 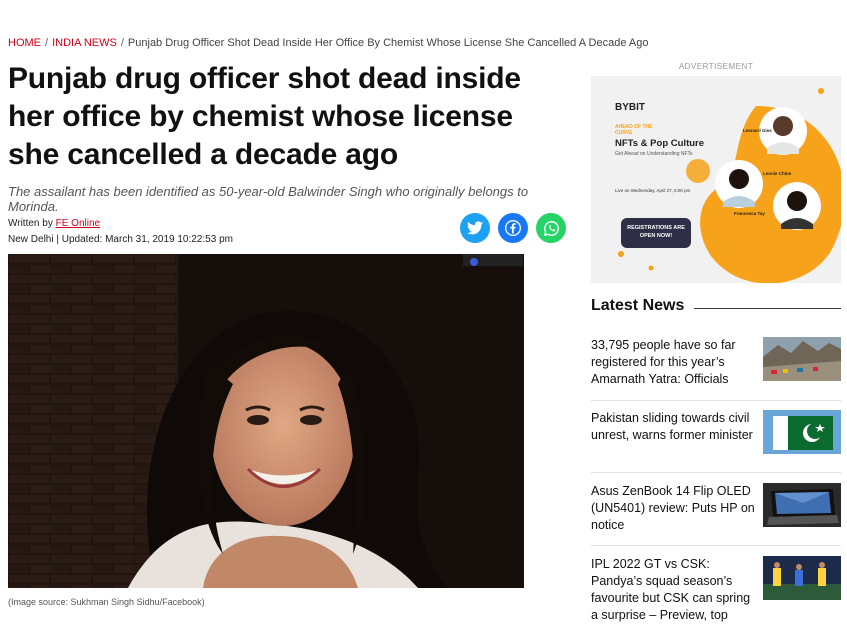 What do you see at coordinates (656, 232) in the screenshot?
I see `ad-cta: REGISTRATIONS ARE OPEN NOW!` at bounding box center [656, 232].